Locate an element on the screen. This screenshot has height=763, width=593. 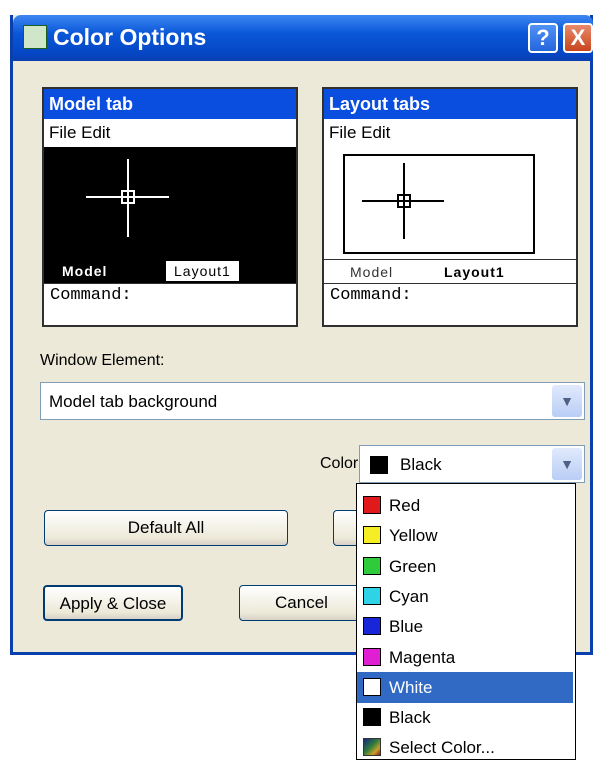
model-tab-menu: File Edit is located at coordinates (170, 133).